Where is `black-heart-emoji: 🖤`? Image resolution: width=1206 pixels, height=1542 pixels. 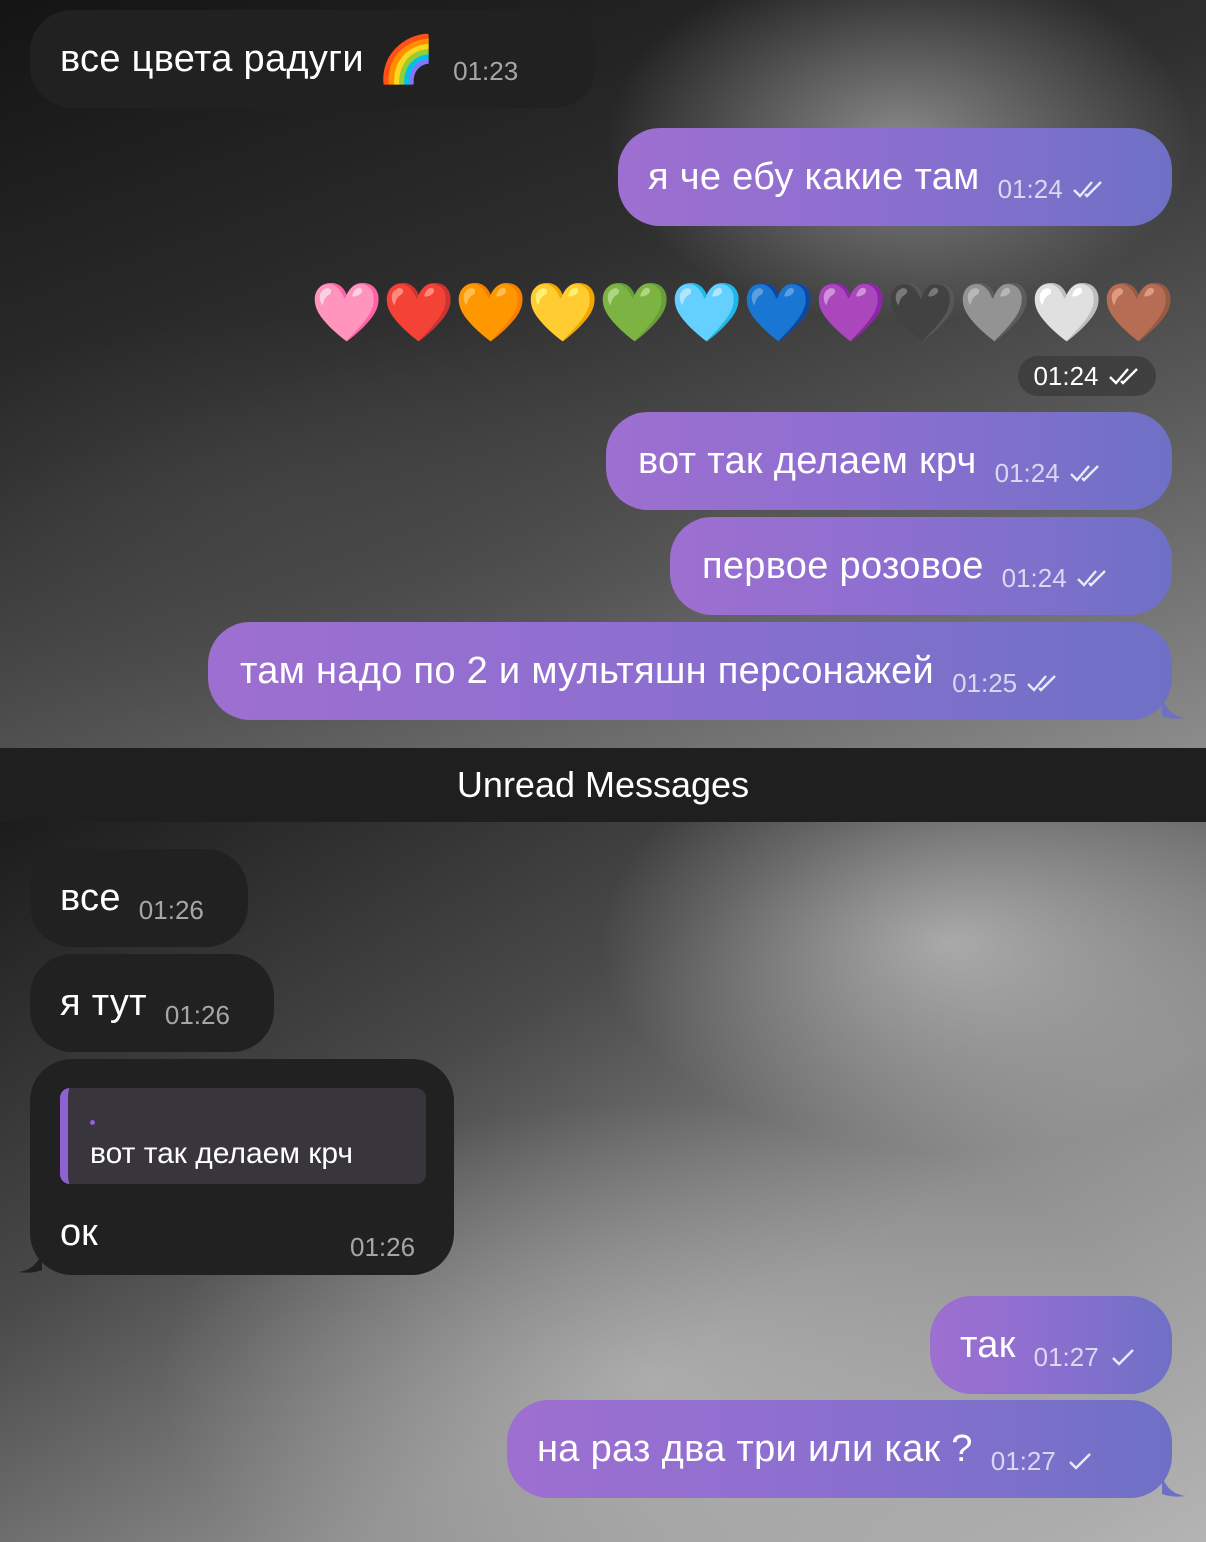 black-heart-emoji: 🖤 is located at coordinates (923, 312).